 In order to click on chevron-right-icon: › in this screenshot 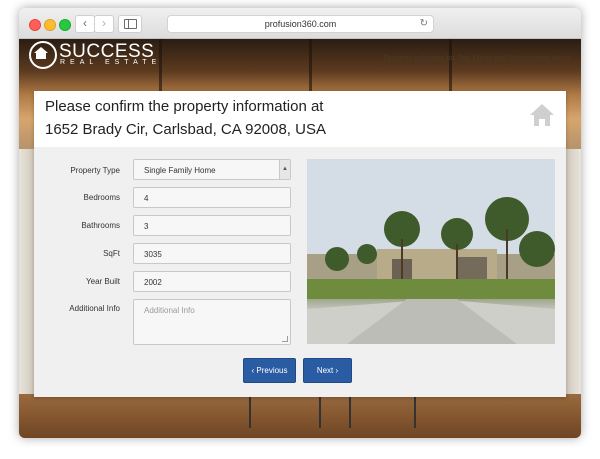, I will do `click(104, 23)`.